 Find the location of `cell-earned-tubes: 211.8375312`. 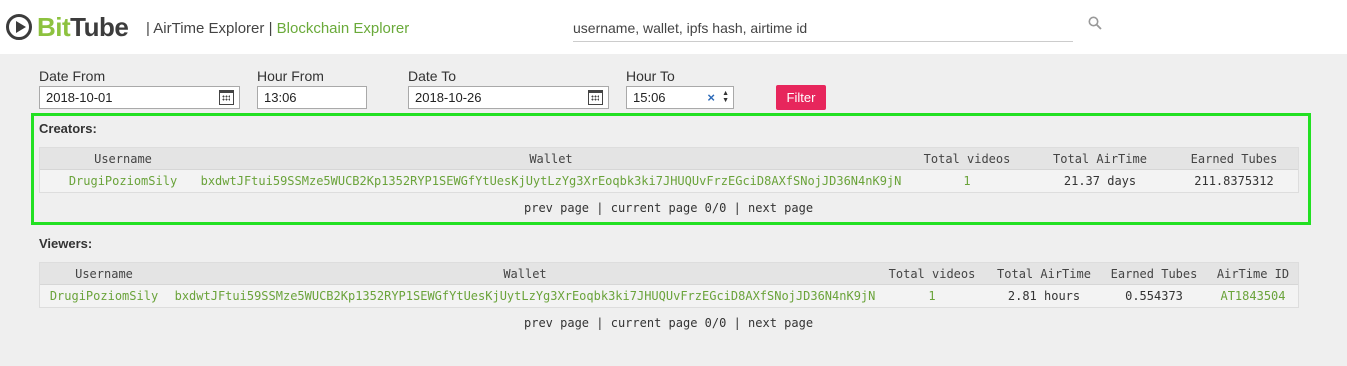

cell-earned-tubes: 211.8375312 is located at coordinates (1234, 181).